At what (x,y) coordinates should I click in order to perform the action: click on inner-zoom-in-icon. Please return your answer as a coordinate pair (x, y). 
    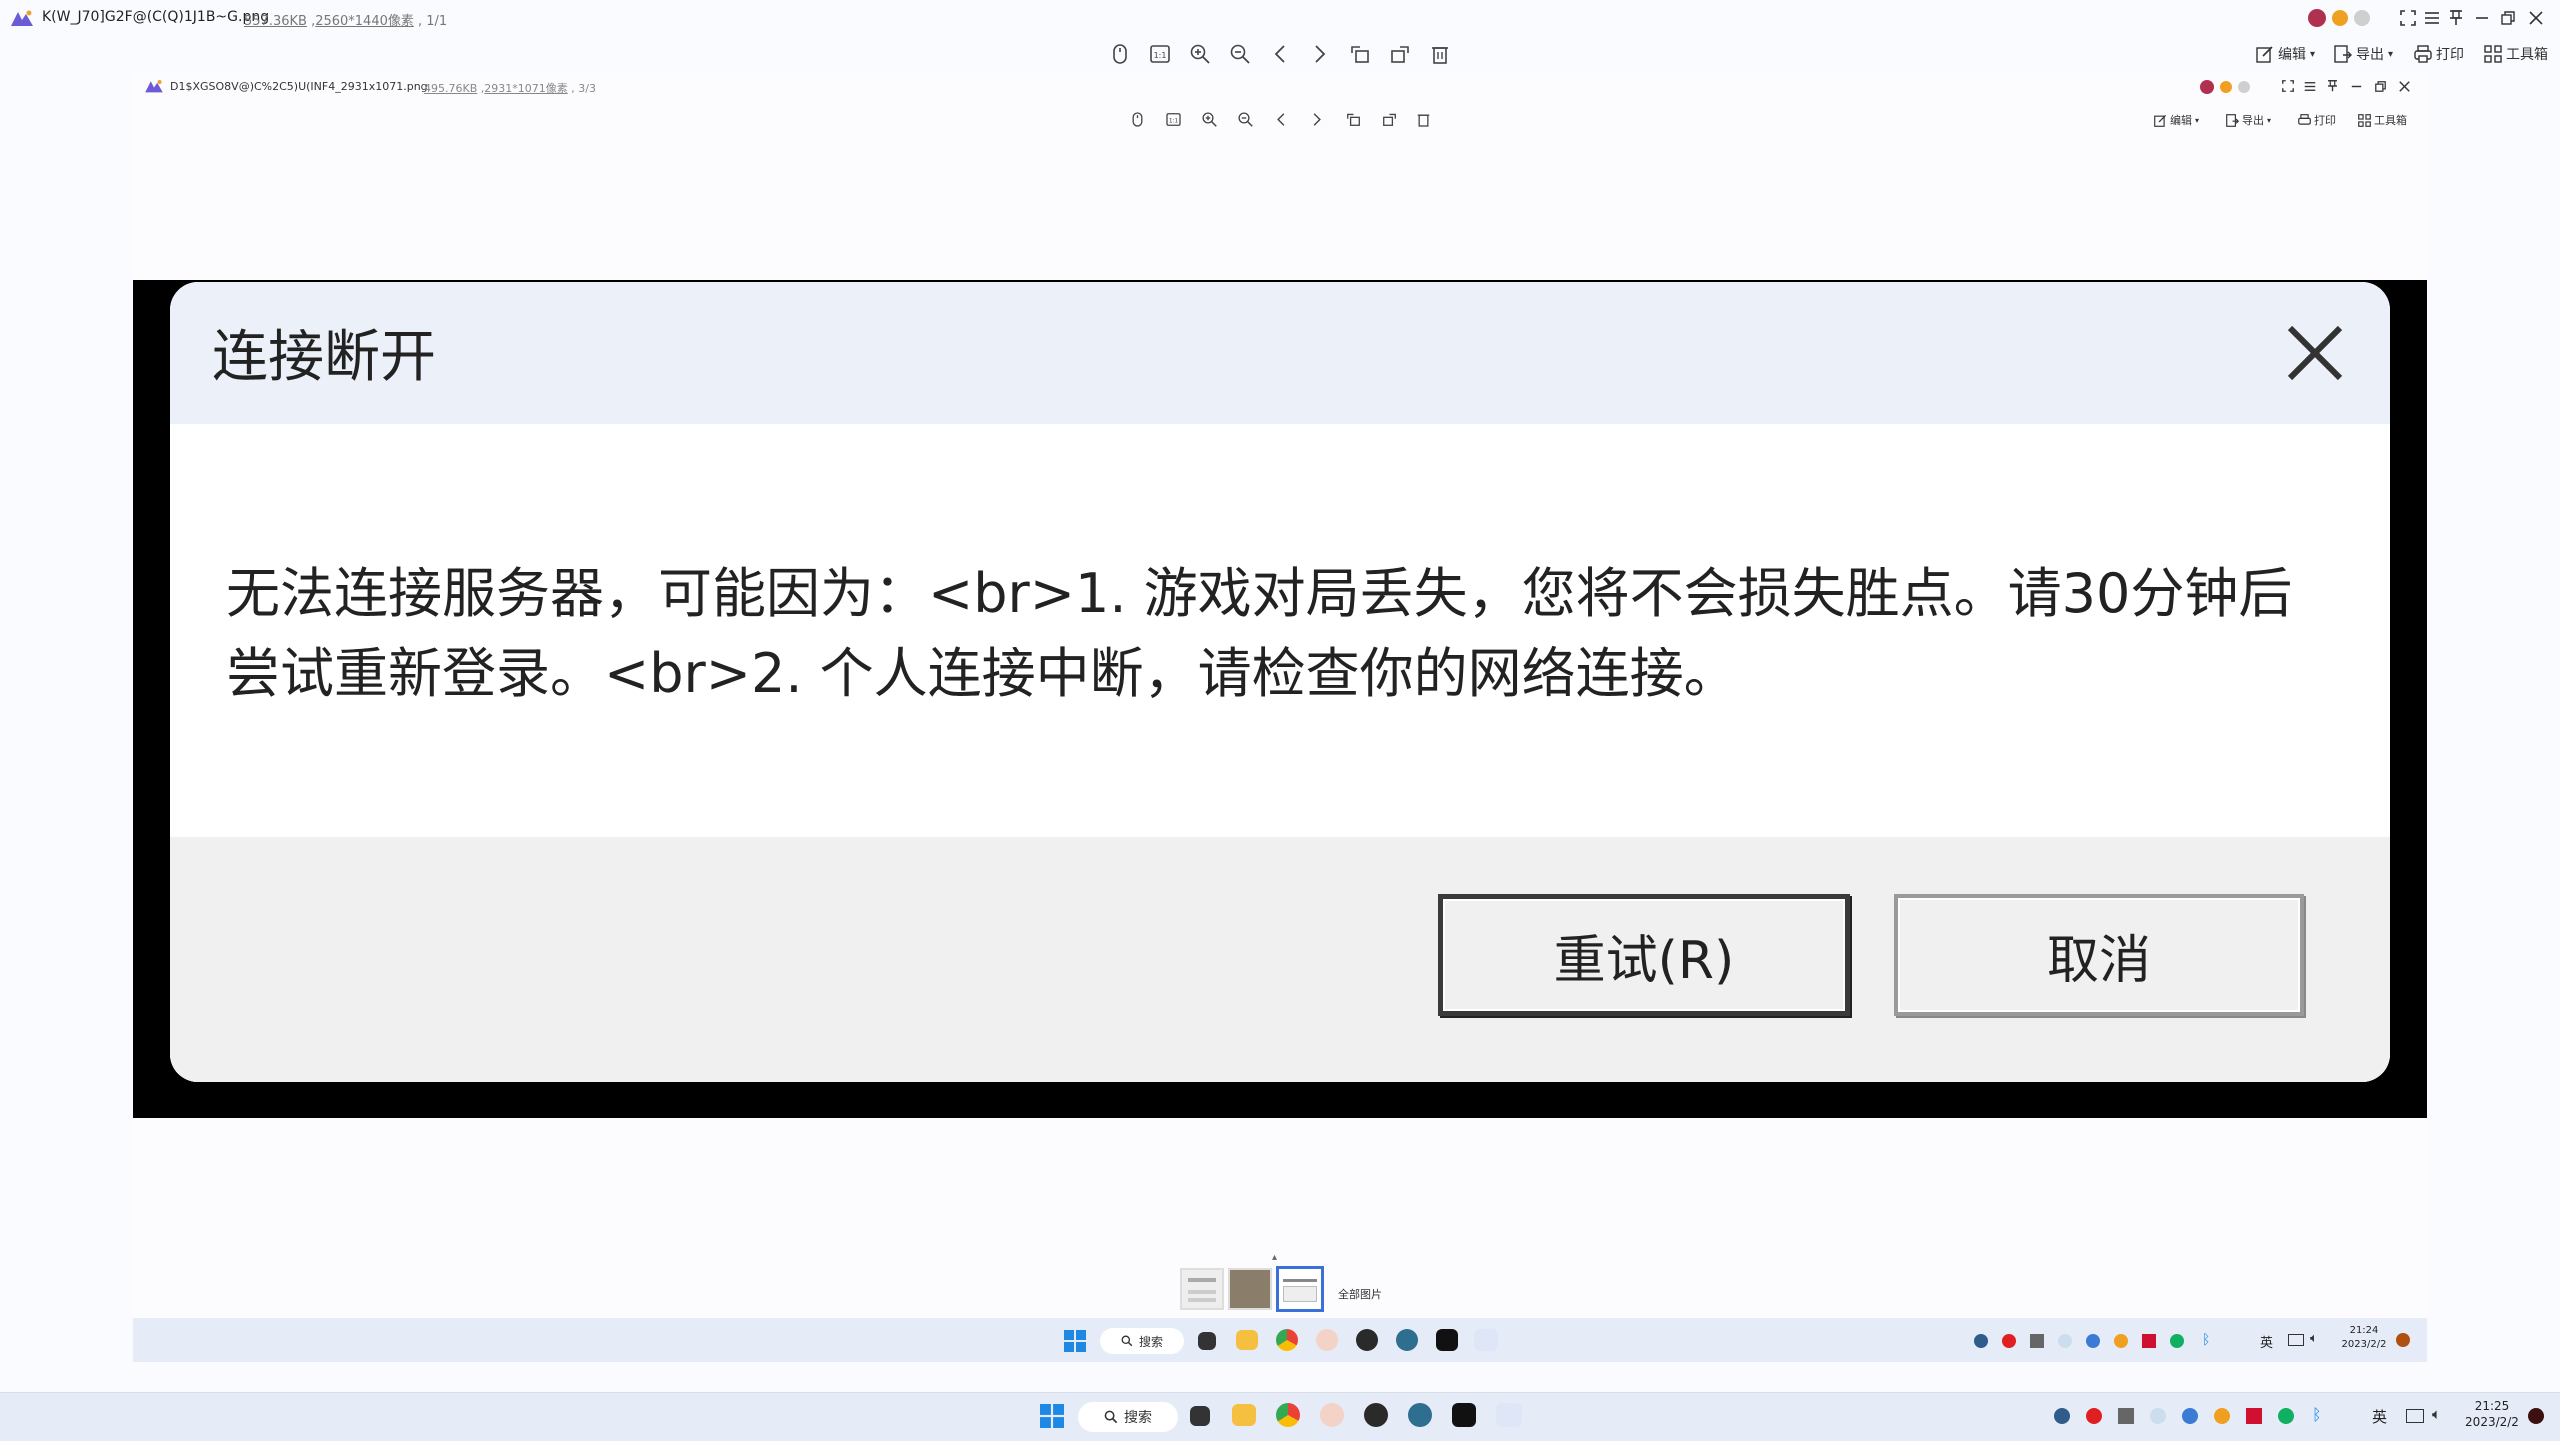
    Looking at the image, I should click on (1209, 119).